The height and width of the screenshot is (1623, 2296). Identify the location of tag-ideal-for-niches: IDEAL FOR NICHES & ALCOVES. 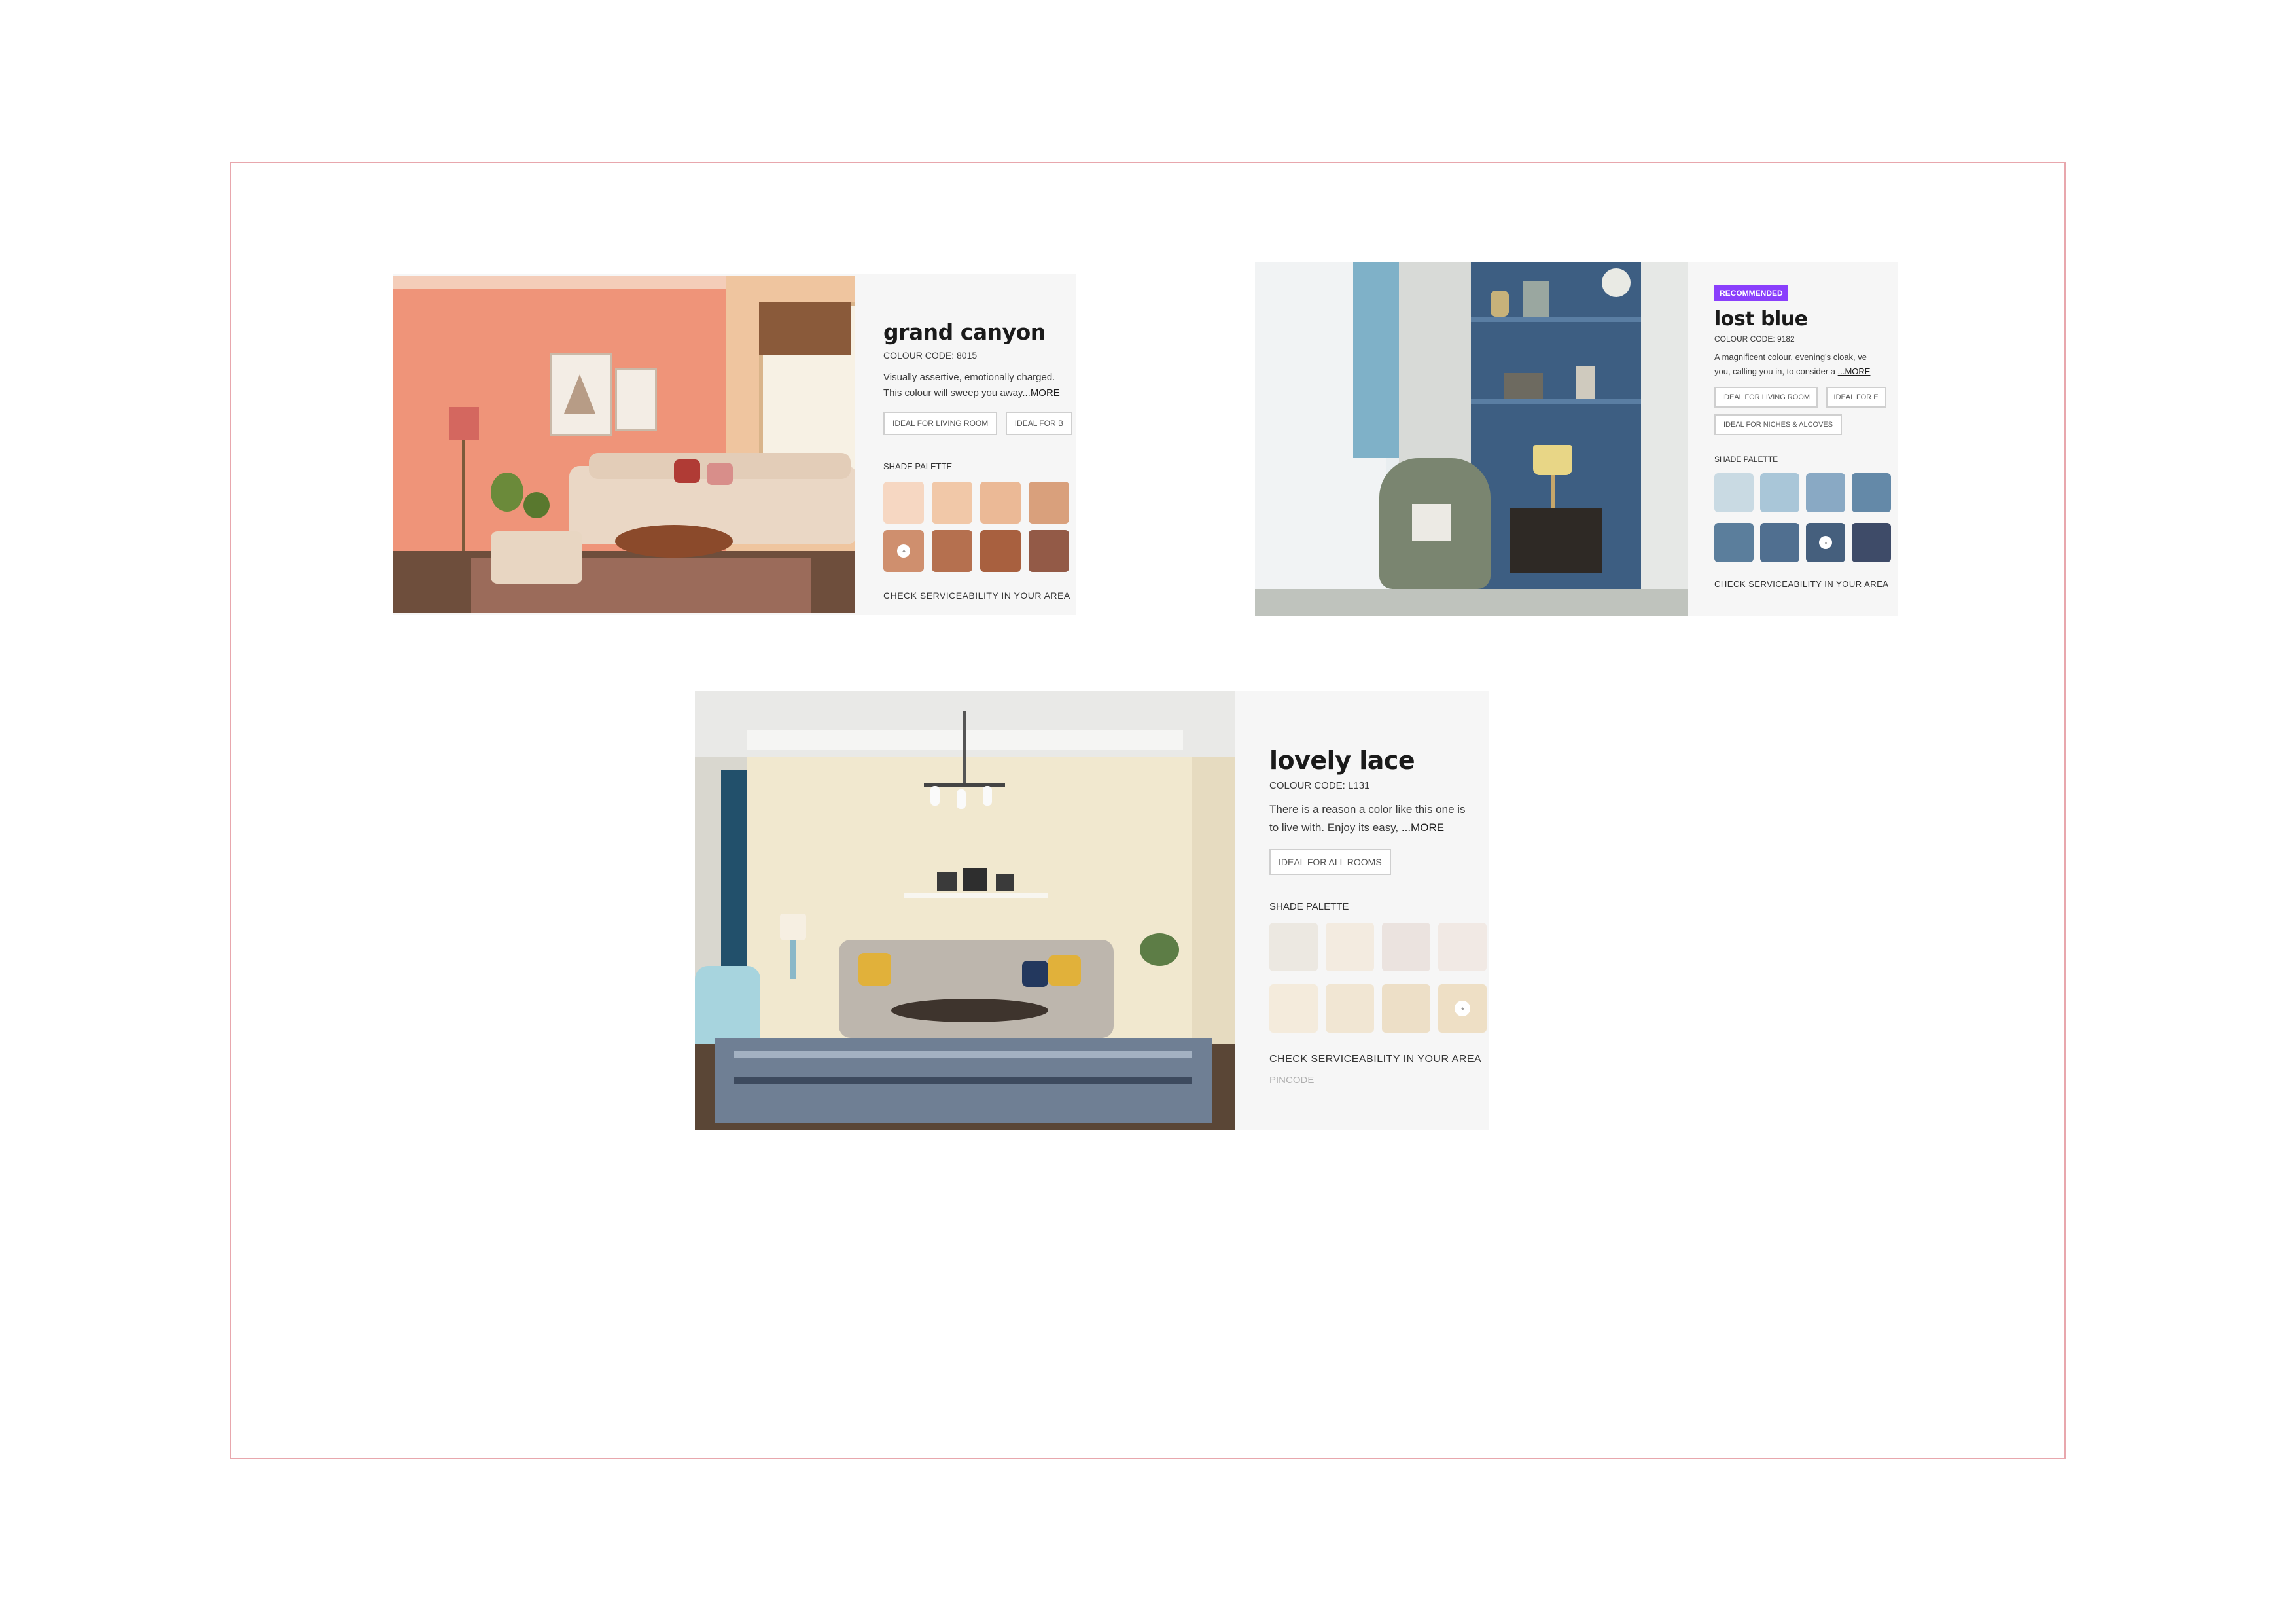
(1778, 424).